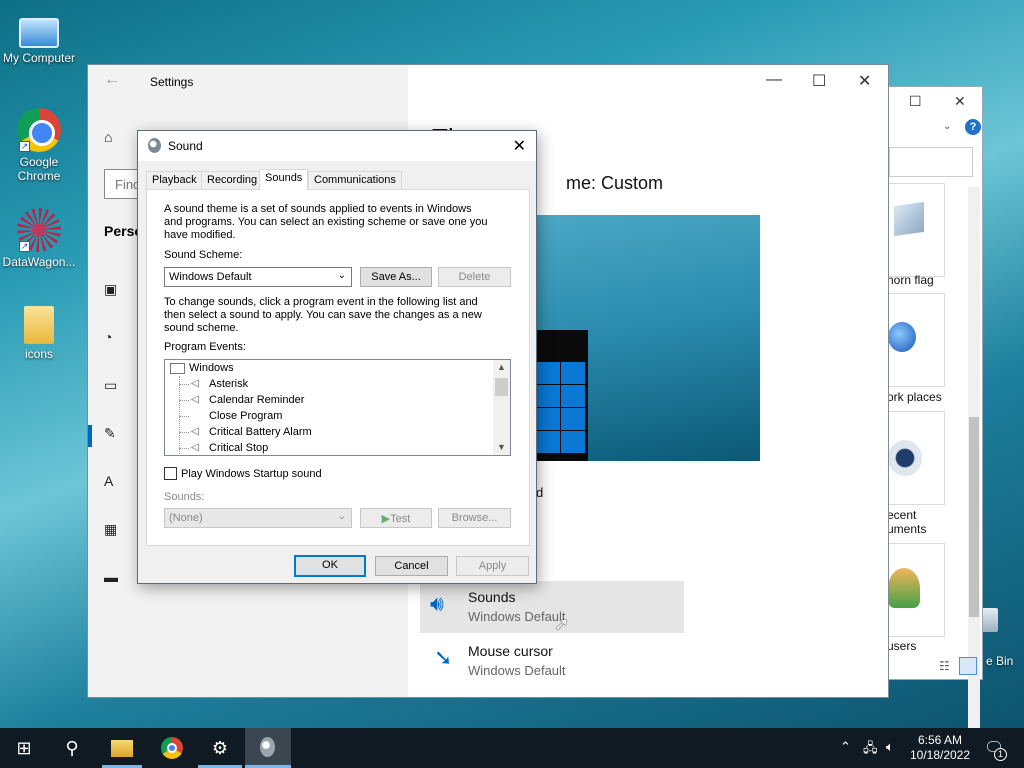 The image size is (1024, 768). I want to click on startup-sound-checkbox, so click(170, 473).